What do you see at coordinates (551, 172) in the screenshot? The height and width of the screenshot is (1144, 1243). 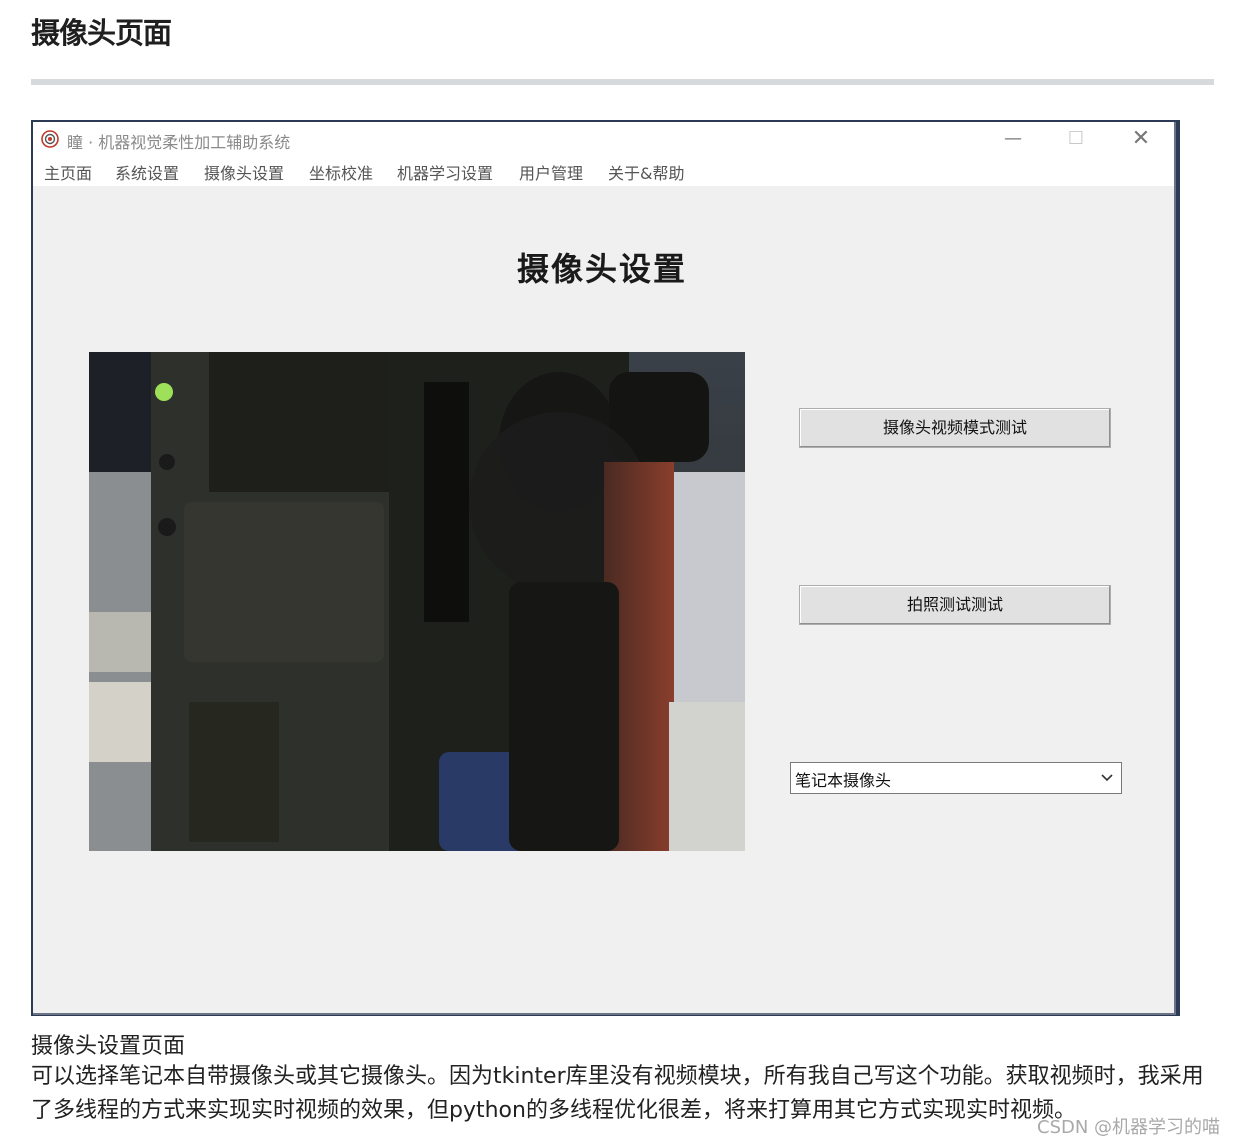 I see `menu-user-management: 用户管理` at bounding box center [551, 172].